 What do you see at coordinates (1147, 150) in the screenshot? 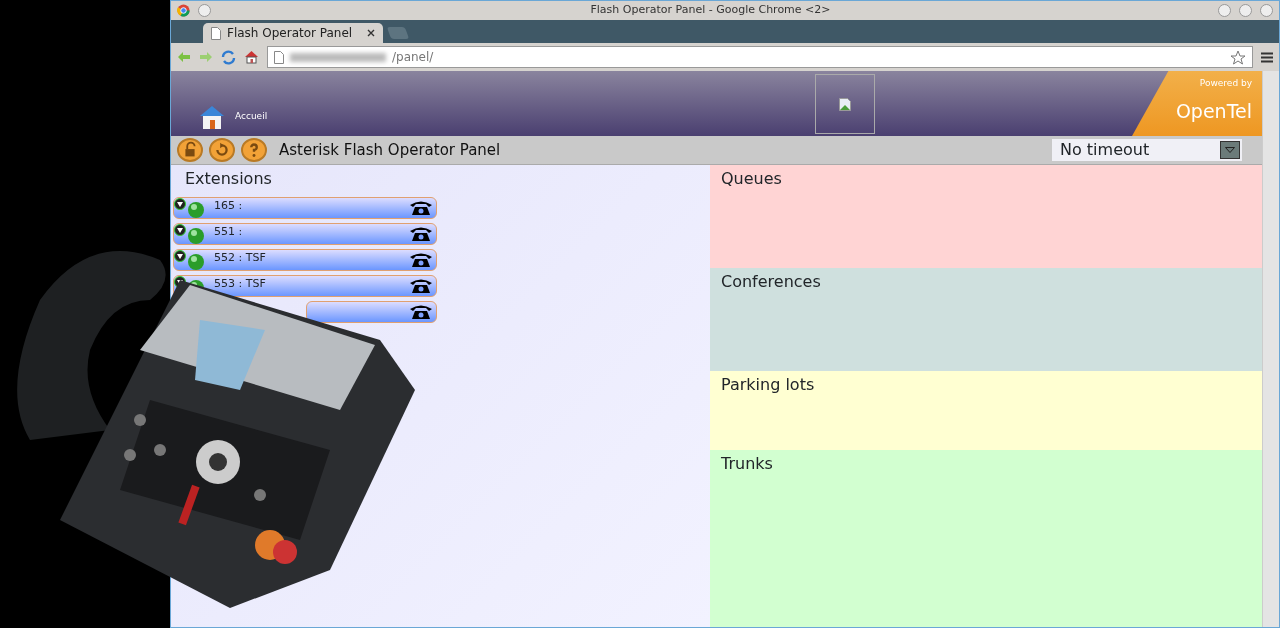
I see `timeout-select: No timeout` at bounding box center [1147, 150].